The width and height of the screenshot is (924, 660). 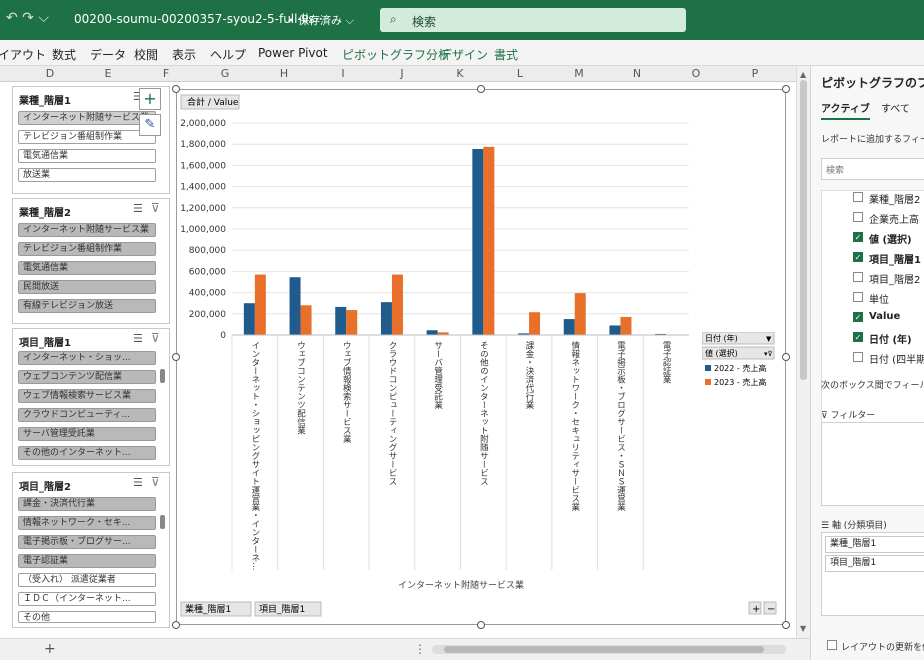 What do you see at coordinates (874, 544) in the screenshot?
I see `axis-field-item: 業種_階層1` at bounding box center [874, 544].